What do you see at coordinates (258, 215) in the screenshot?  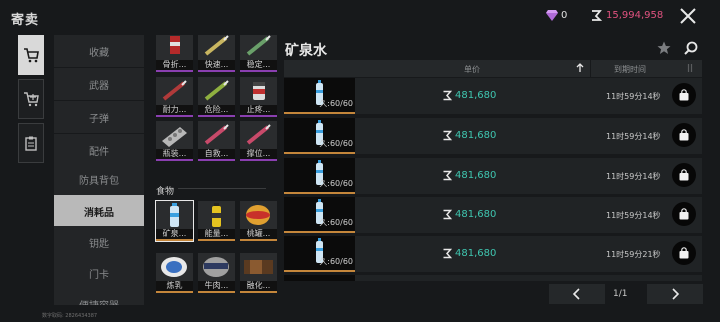 I see `canned-peach-icon` at bounding box center [258, 215].